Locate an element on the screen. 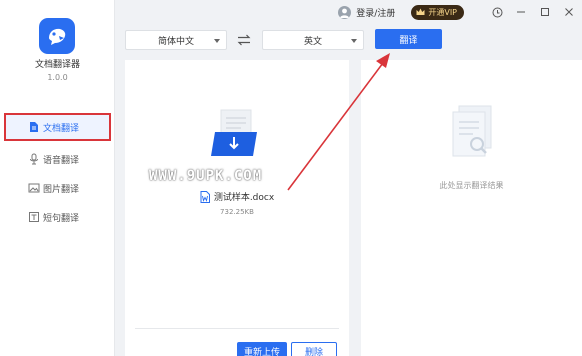 This screenshot has height=356, width=582. close-icon is located at coordinates (569, 12).